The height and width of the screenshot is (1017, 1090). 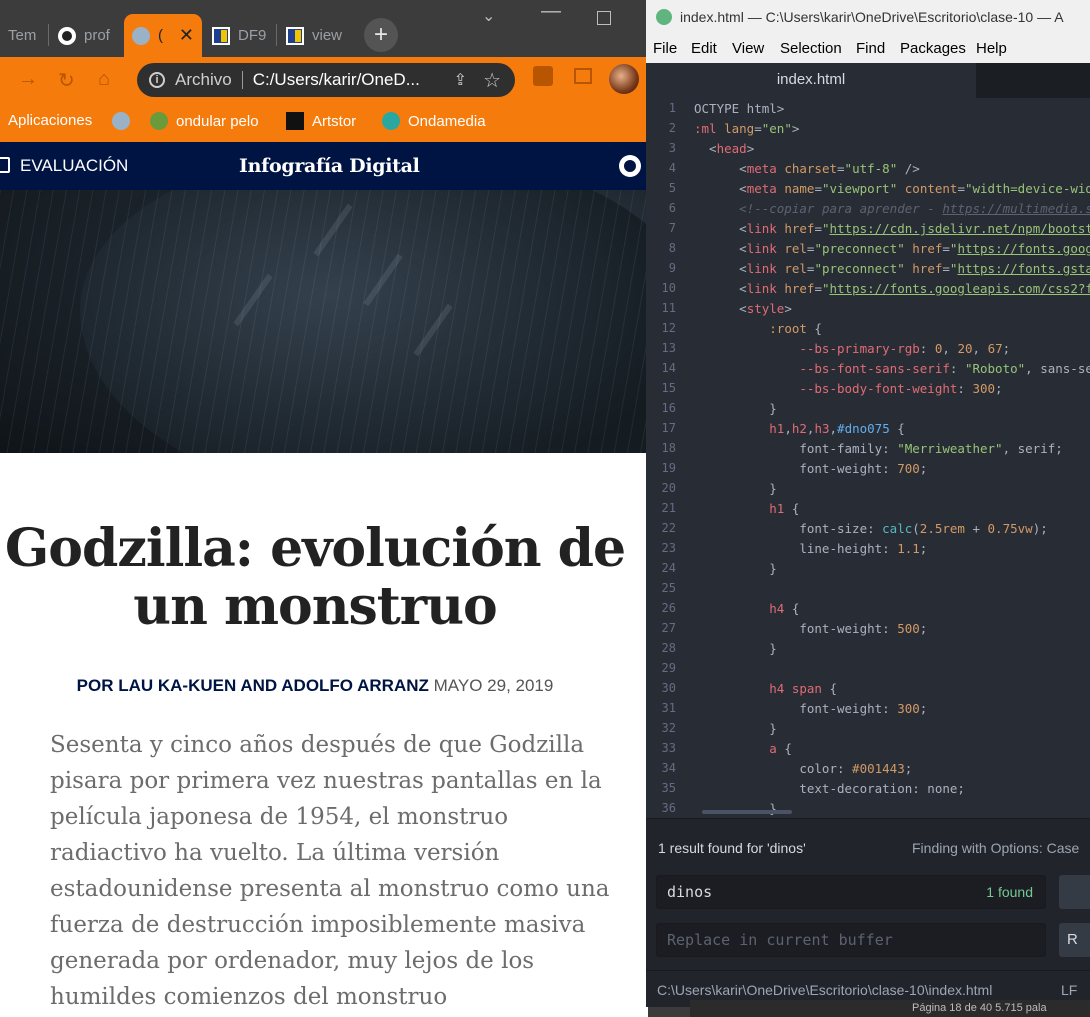 I want to click on find-query: dinos, so click(x=690, y=892).